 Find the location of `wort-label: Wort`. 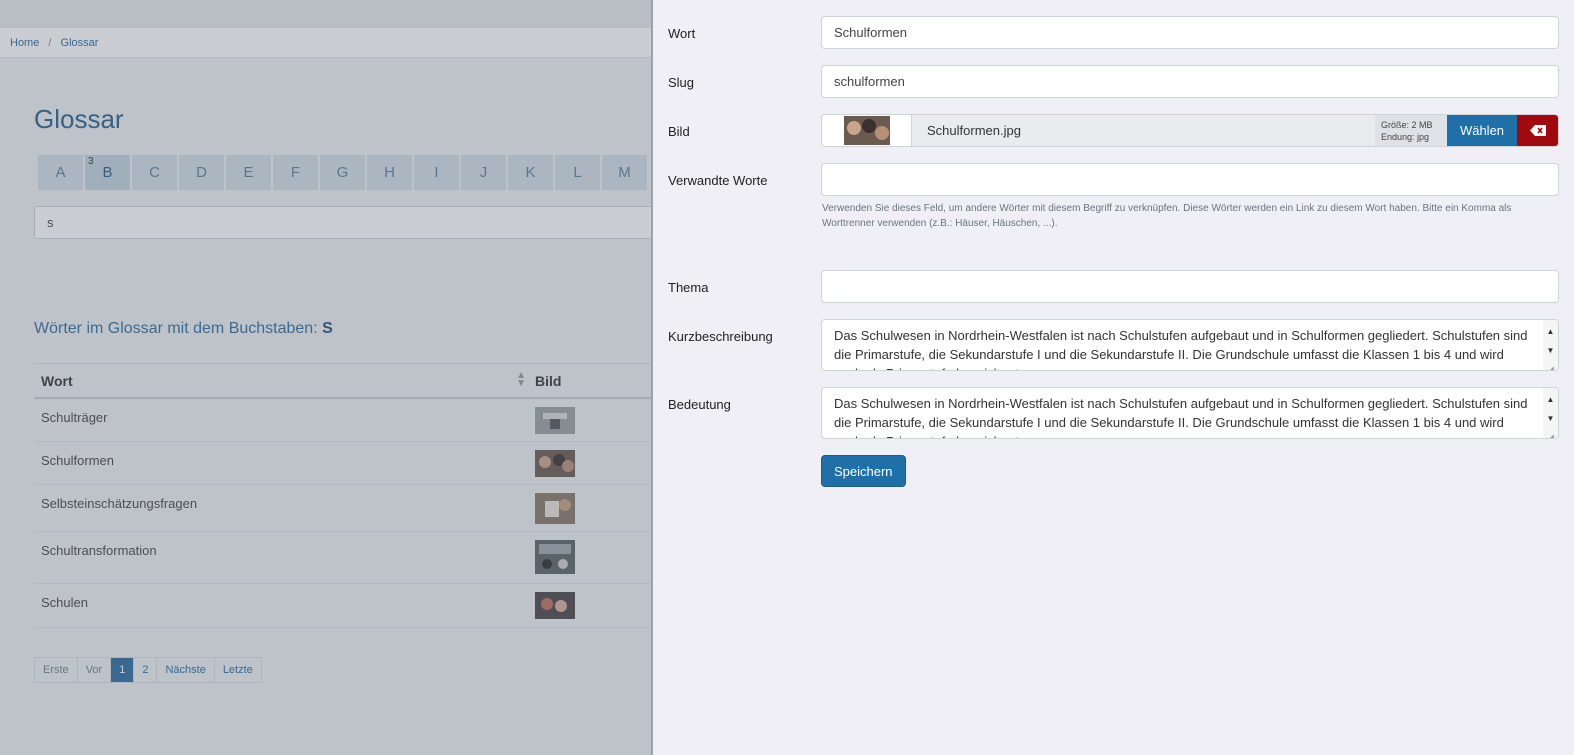

wort-label: Wort is located at coordinates (682, 33).